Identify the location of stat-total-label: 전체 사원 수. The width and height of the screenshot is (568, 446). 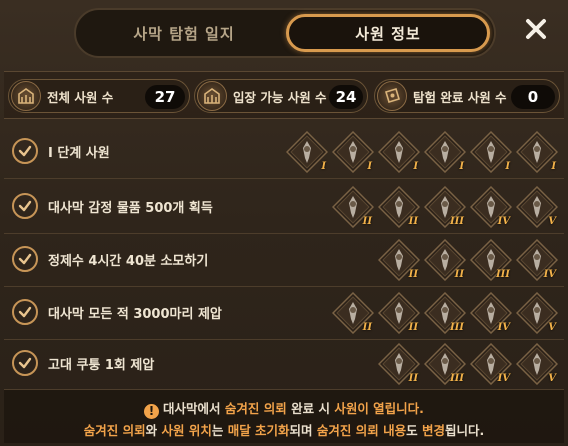
(80, 97).